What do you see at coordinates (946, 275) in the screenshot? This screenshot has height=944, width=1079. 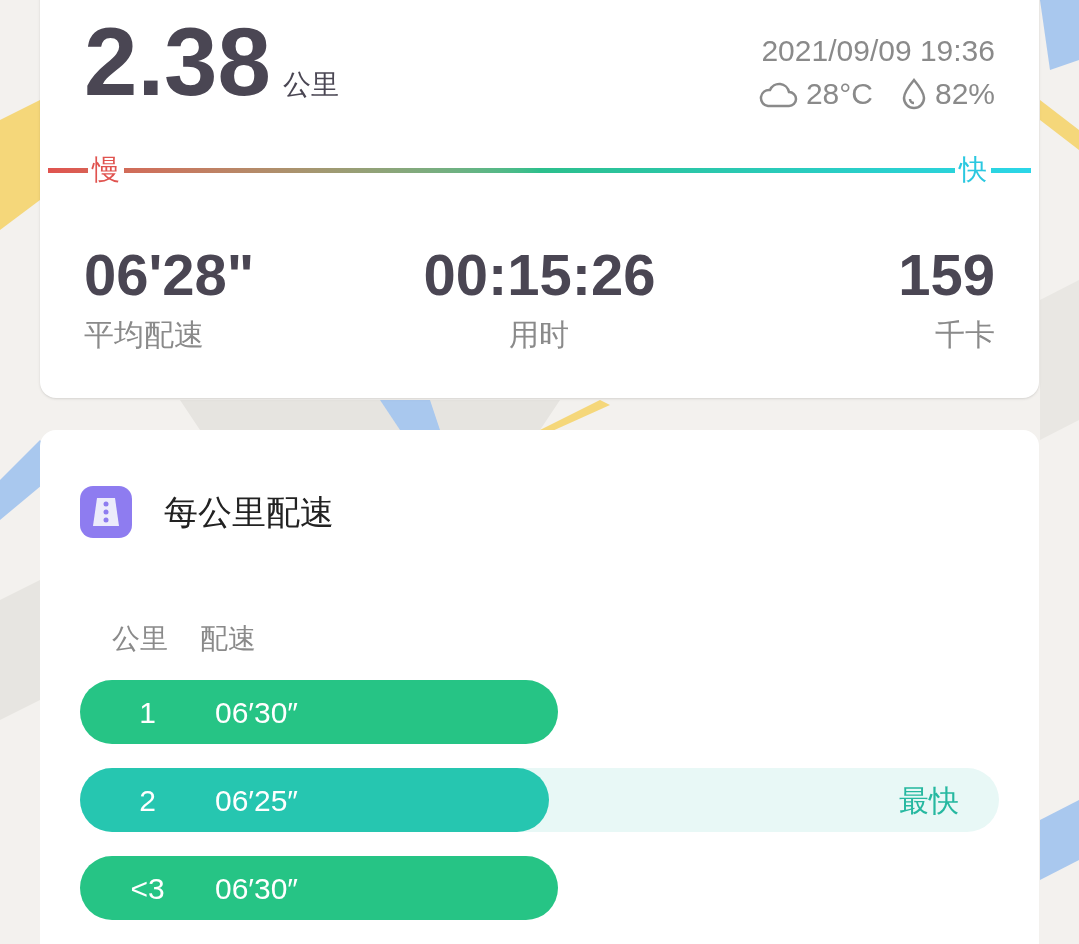 I see `stat-value: 159` at bounding box center [946, 275].